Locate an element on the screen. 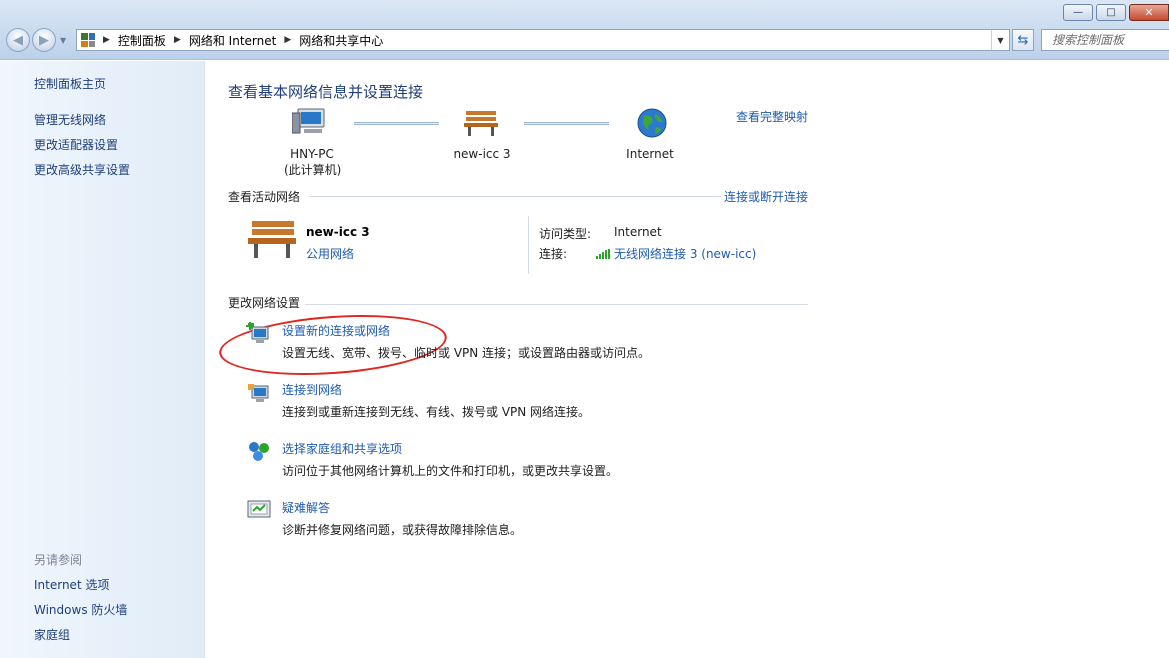  address-dropdown-icon: ▼ is located at coordinates (1000, 40).